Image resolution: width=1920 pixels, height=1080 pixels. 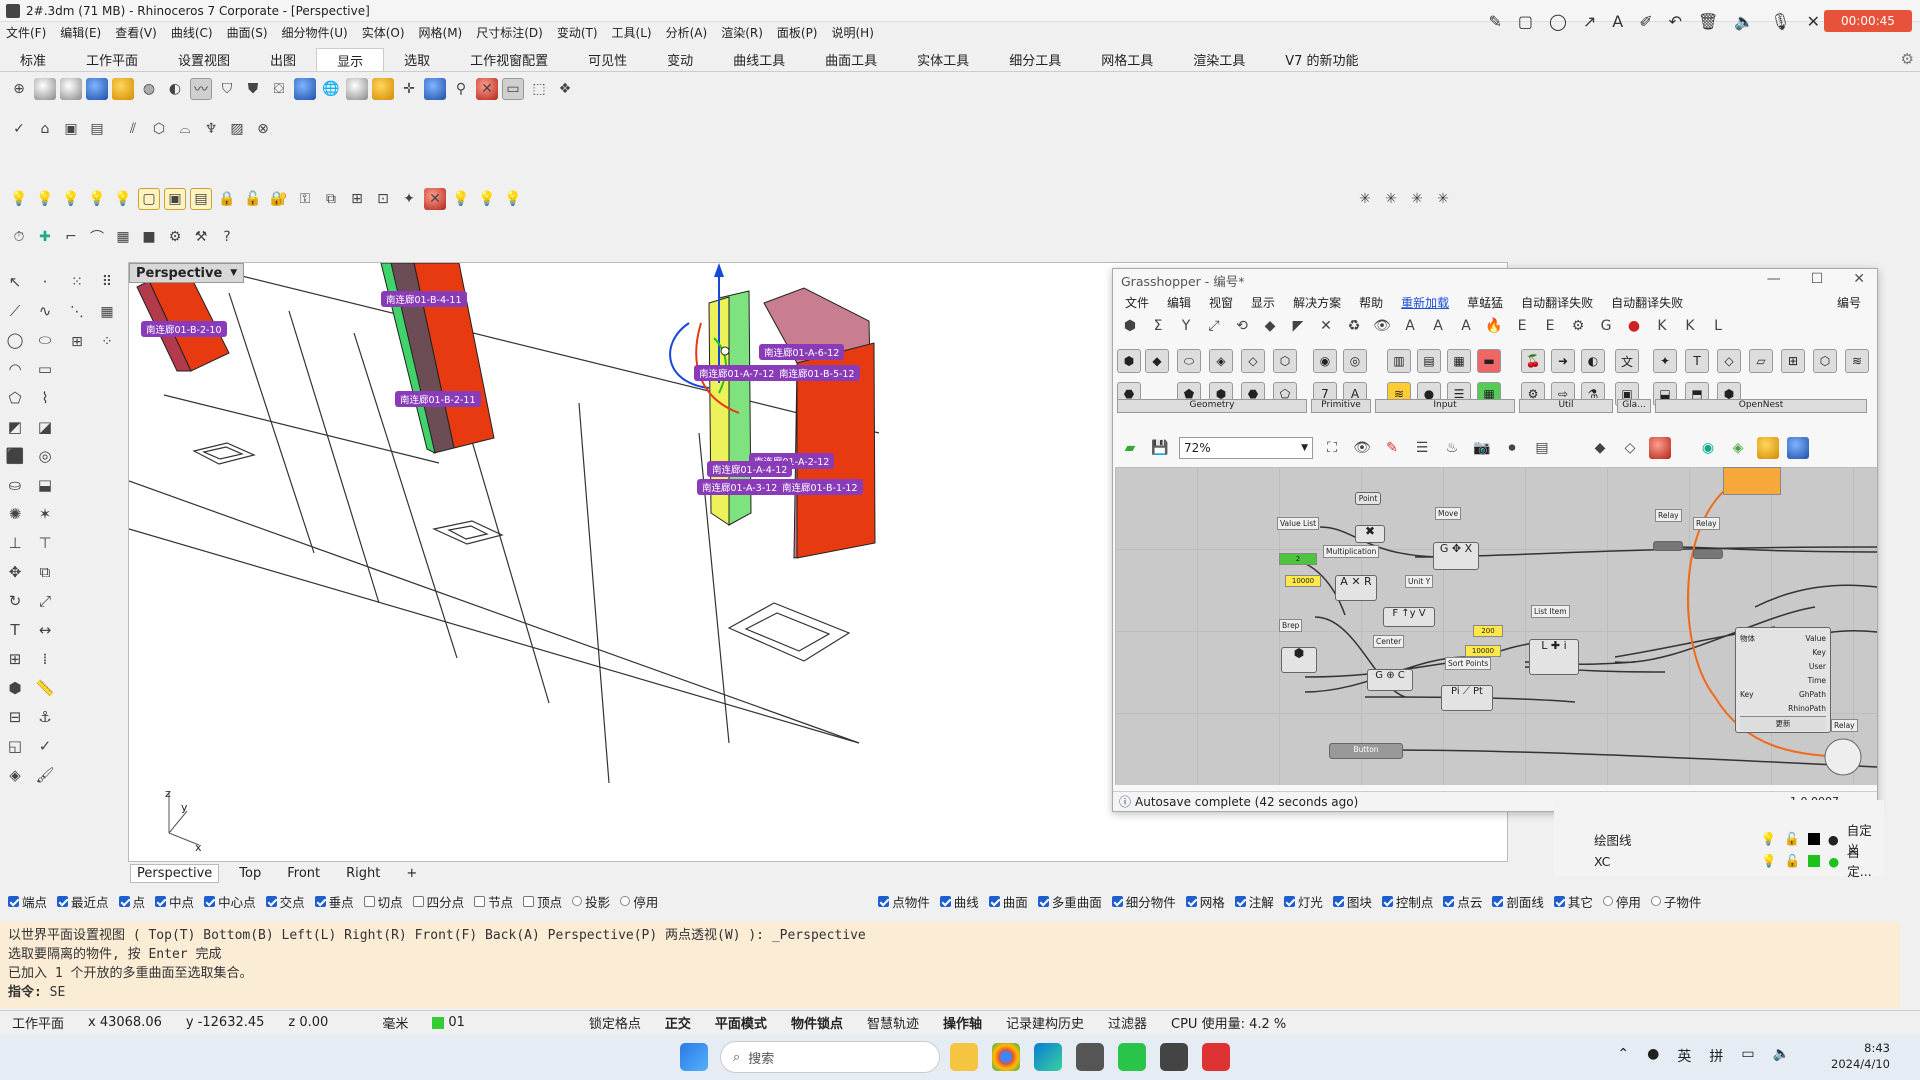 What do you see at coordinates (71, 199) in the screenshot?
I see `bulb-off-icon: 💡` at bounding box center [71, 199].